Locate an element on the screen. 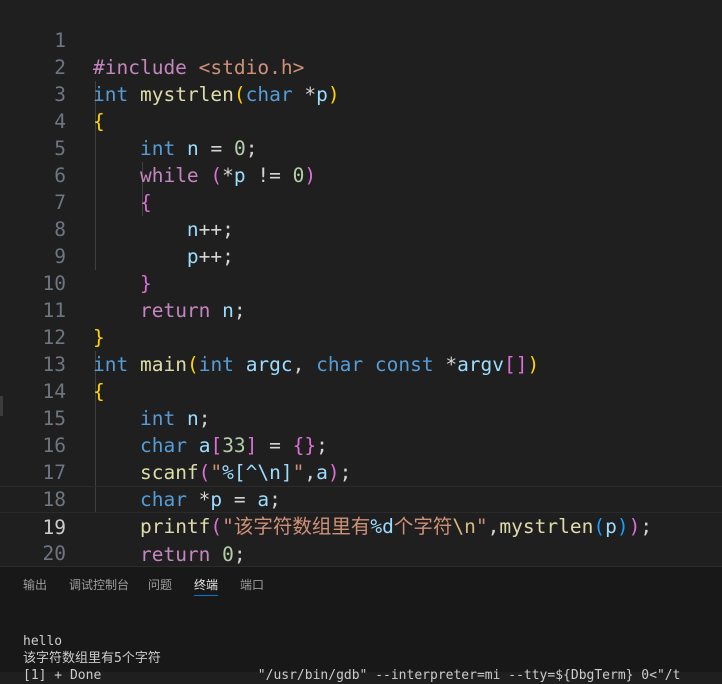 This screenshot has width=722, height=684. tab-problems: 问题 is located at coordinates (160, 585).